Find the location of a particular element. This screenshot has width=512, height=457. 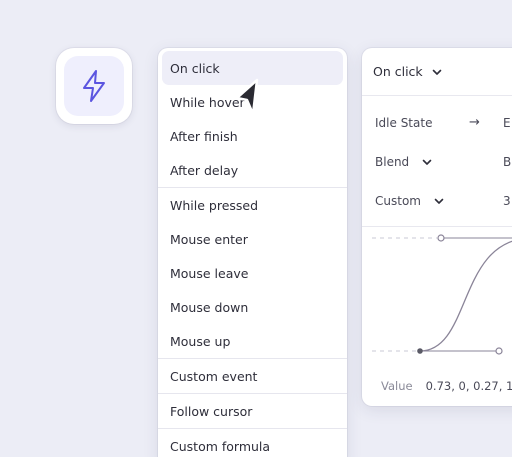

trigger-icon-inner is located at coordinates (94, 86).